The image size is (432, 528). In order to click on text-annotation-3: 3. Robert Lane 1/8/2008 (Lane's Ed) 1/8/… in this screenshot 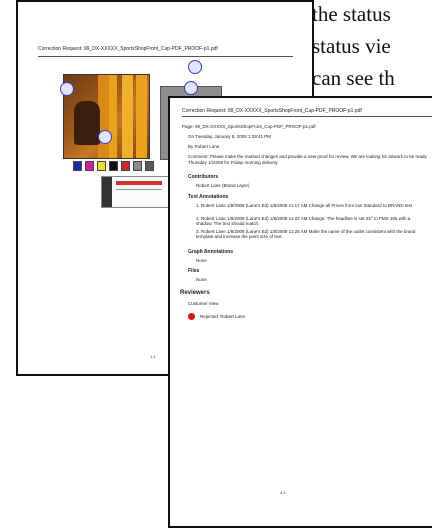, I will do `click(306, 234)`.